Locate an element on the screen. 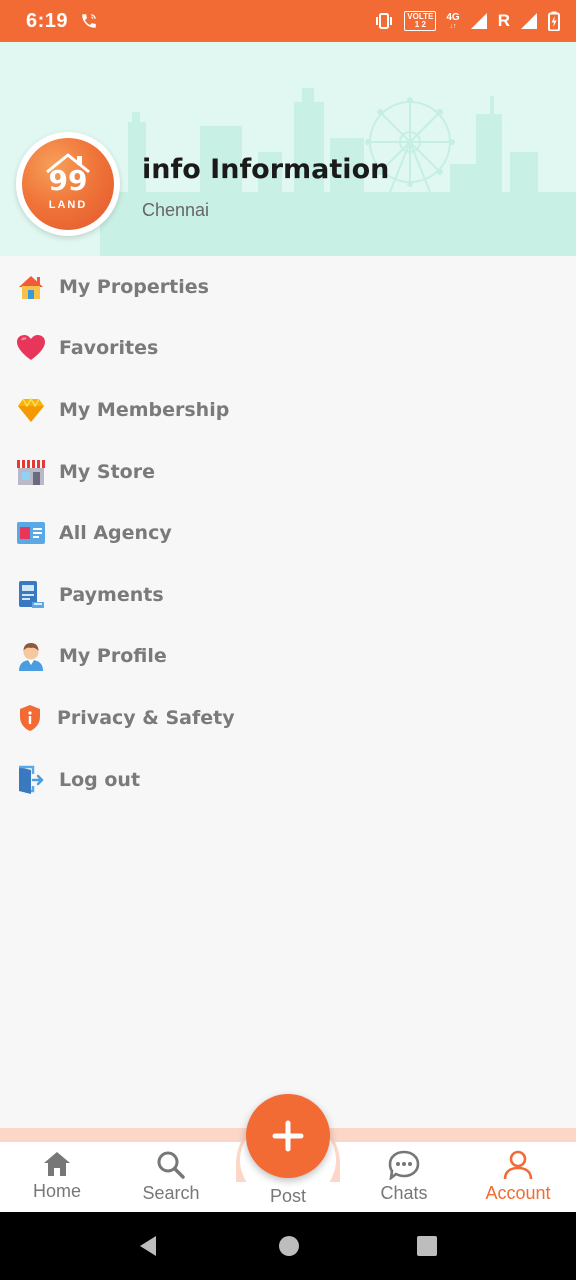  menu-item-my-membership: My Membership is located at coordinates (288, 410).